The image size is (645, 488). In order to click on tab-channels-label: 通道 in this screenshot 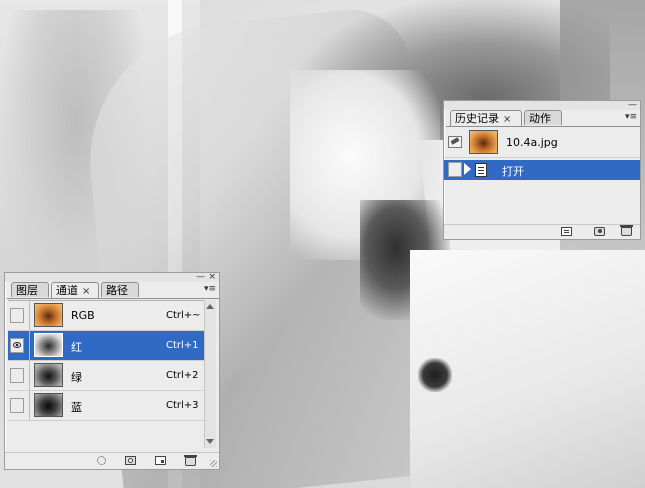, I will do `click(67, 290)`.